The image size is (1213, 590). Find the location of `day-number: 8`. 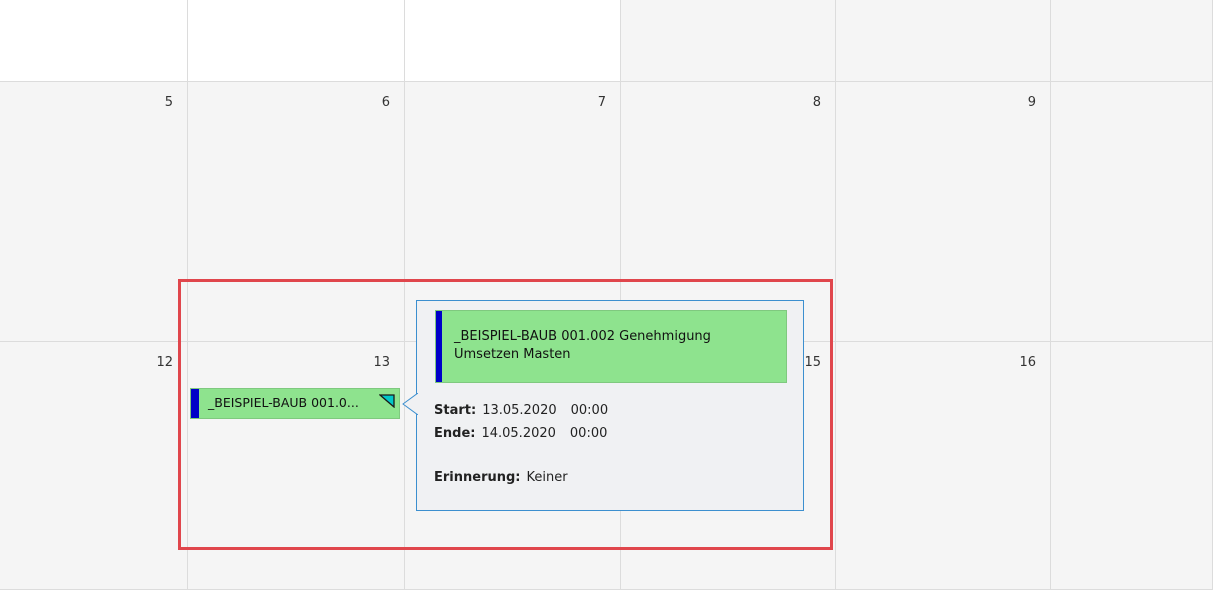

day-number: 8 is located at coordinates (816, 102).